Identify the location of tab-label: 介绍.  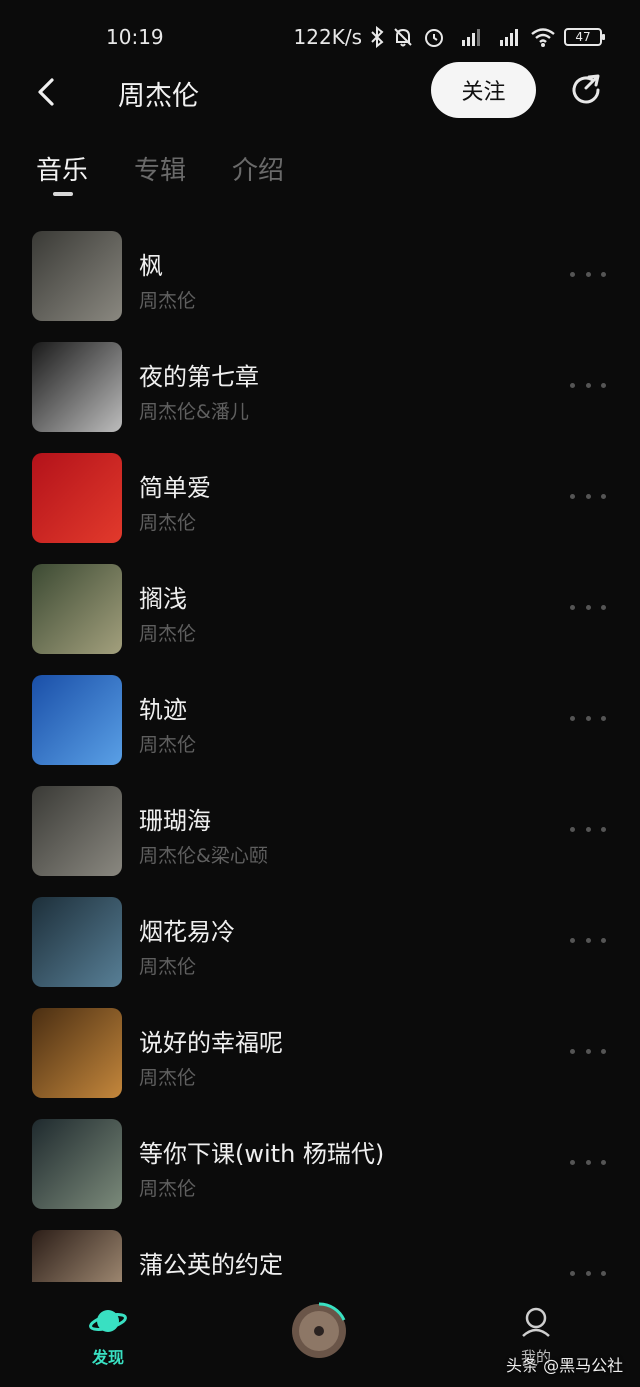
(258, 171).